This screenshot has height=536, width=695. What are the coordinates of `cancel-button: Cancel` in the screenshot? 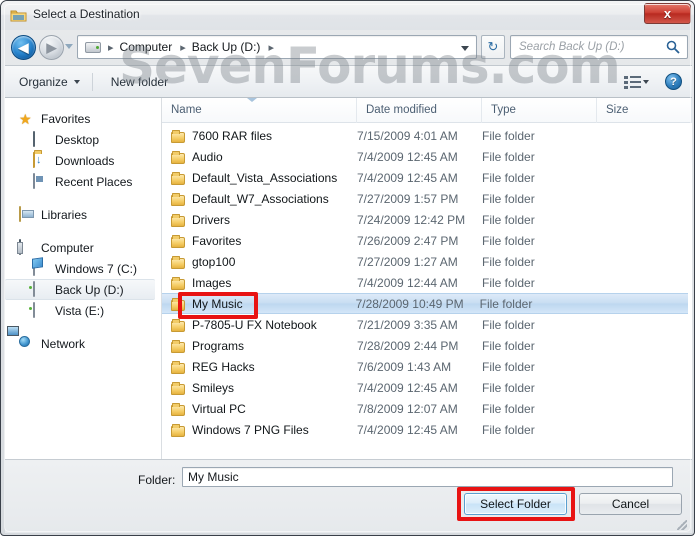 It's located at (630, 504).